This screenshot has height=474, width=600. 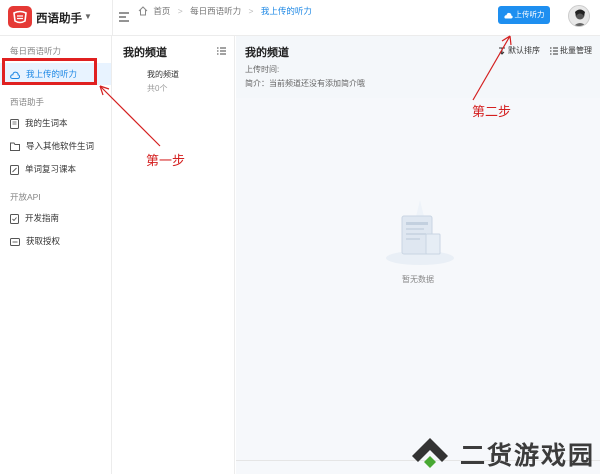 I want to click on watermark-text: 二货游戏园, so click(x=528, y=456).